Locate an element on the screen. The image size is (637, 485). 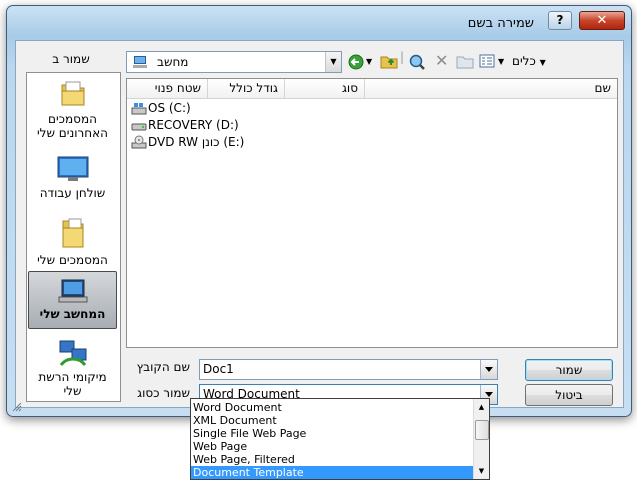
network-places-icon is located at coordinates (72, 353).